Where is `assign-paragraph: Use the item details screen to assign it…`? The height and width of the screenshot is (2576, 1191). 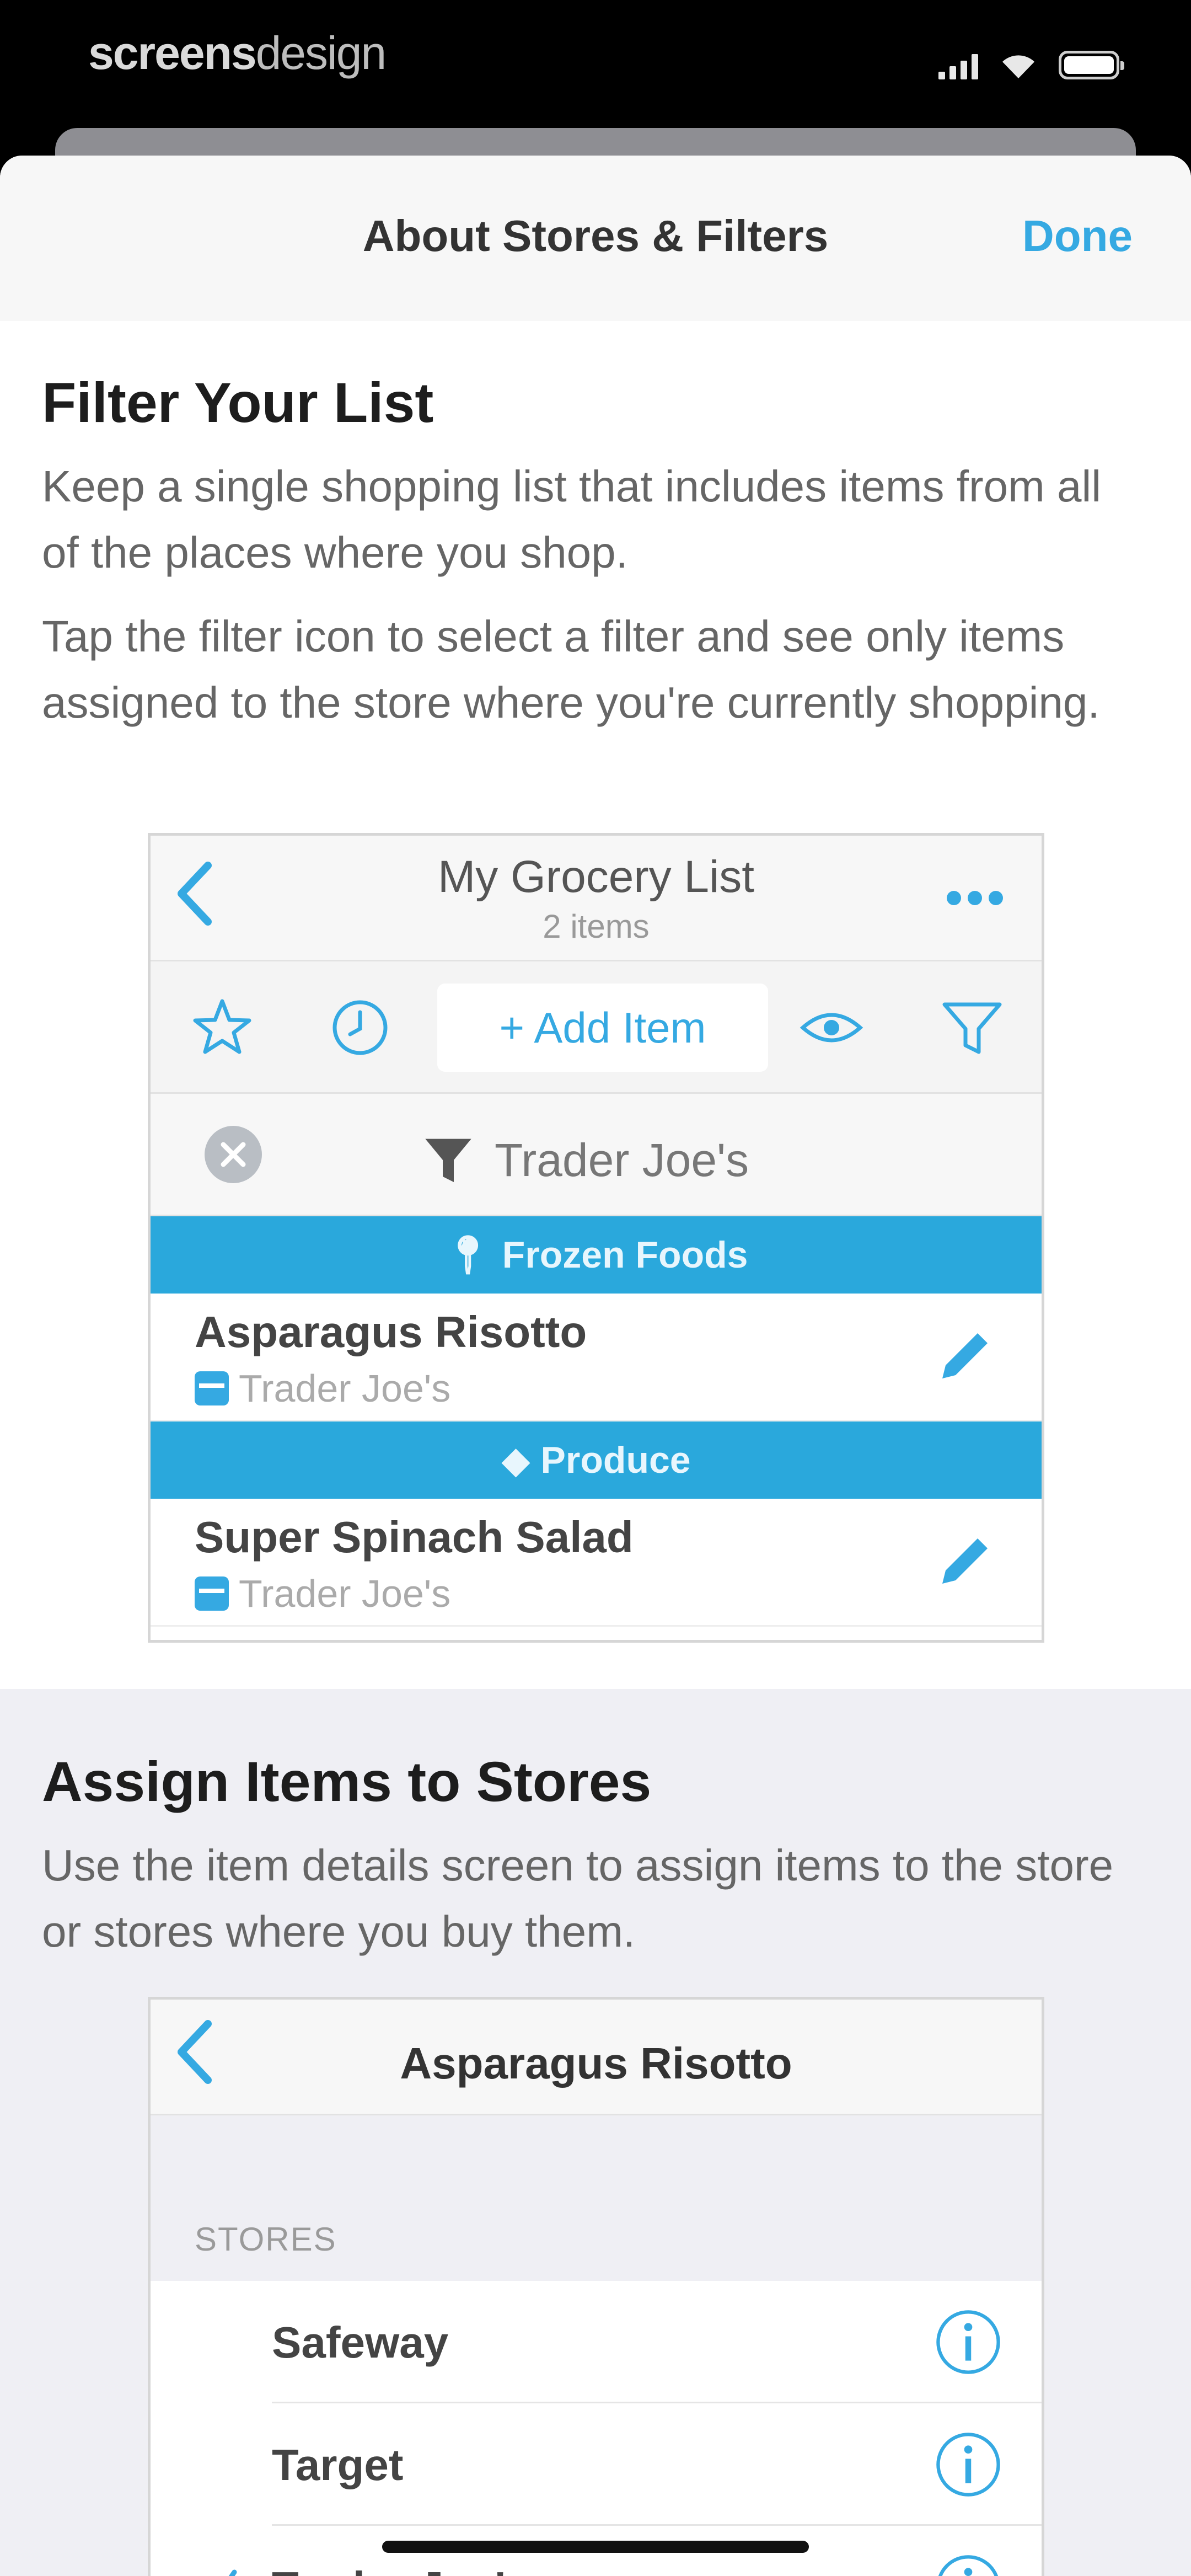
assign-paragraph: Use the item details screen to assign it… is located at coordinates (578, 1898).